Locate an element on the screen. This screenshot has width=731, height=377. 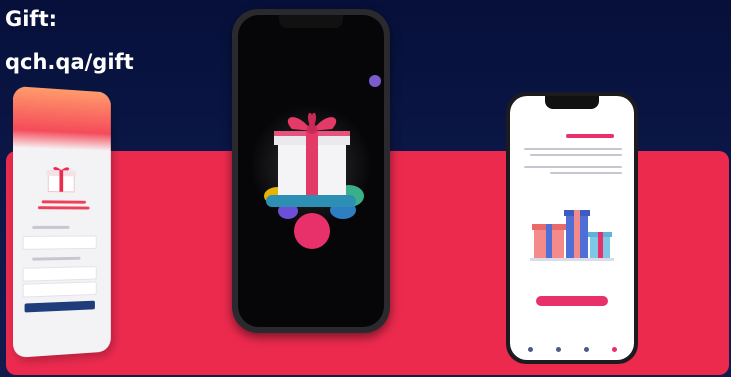
left-submit-button is located at coordinates (59, 306).